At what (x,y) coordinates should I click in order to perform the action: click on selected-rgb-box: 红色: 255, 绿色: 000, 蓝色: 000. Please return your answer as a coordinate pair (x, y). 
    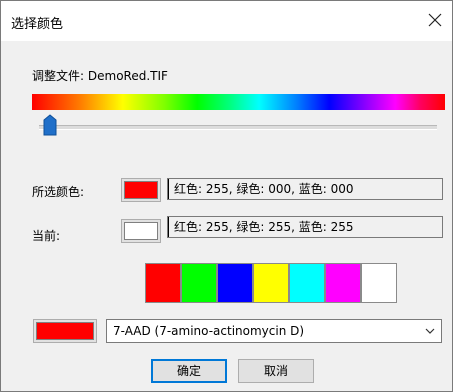
    Looking at the image, I should click on (305, 189).